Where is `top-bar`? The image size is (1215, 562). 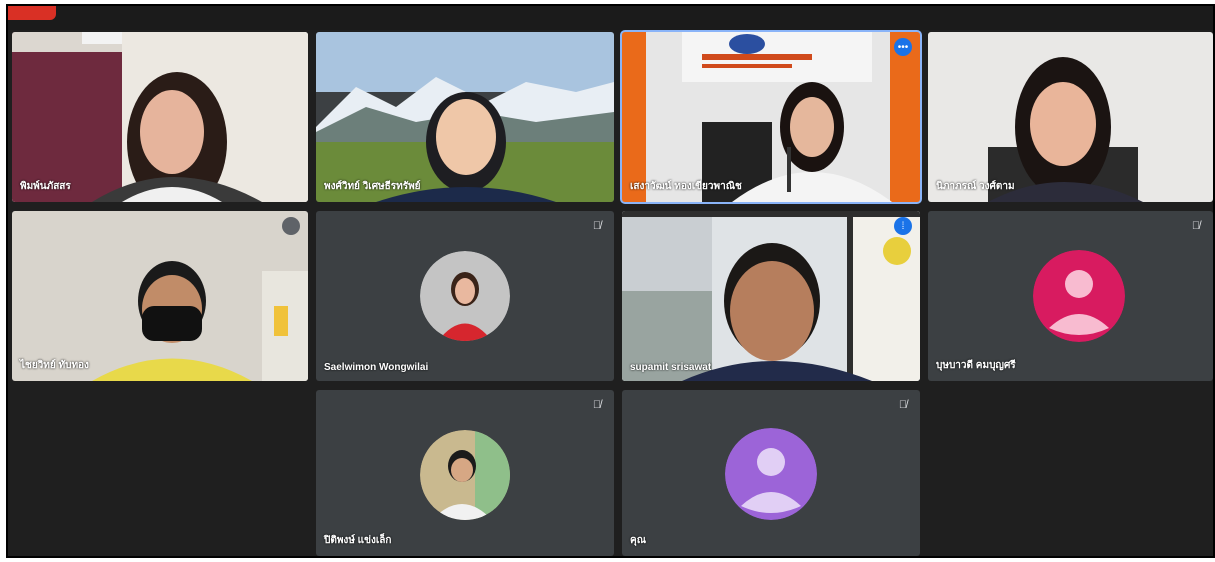 top-bar is located at coordinates (610, 18).